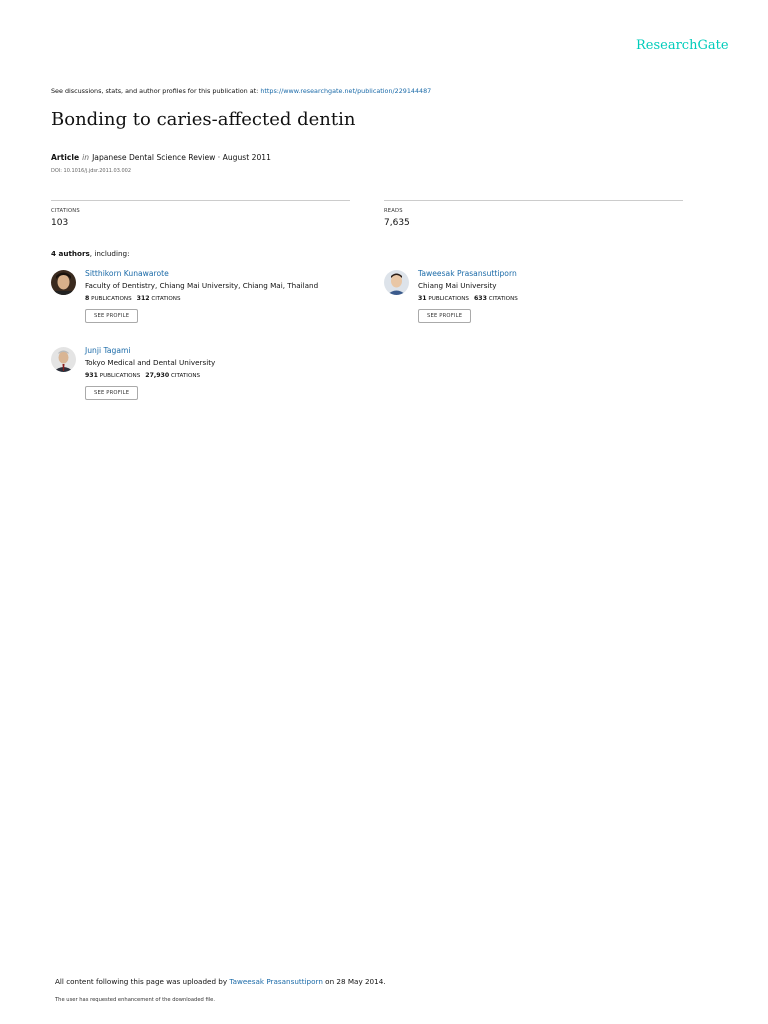 This screenshot has width=768, height=1024. Describe the element at coordinates (553, 273) in the screenshot. I see `author-name-link: Taweesak Prasansuttiporn` at that location.